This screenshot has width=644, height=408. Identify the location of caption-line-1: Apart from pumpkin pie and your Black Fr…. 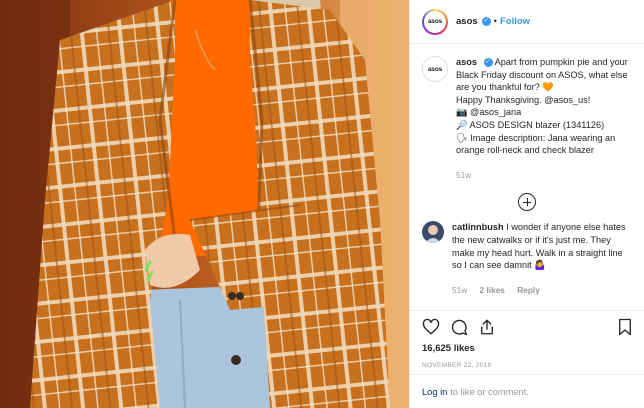
(542, 75).